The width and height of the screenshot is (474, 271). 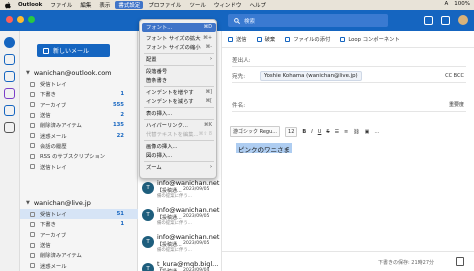 I want to click on input-source-indicator: A, so click(x=447, y=4).